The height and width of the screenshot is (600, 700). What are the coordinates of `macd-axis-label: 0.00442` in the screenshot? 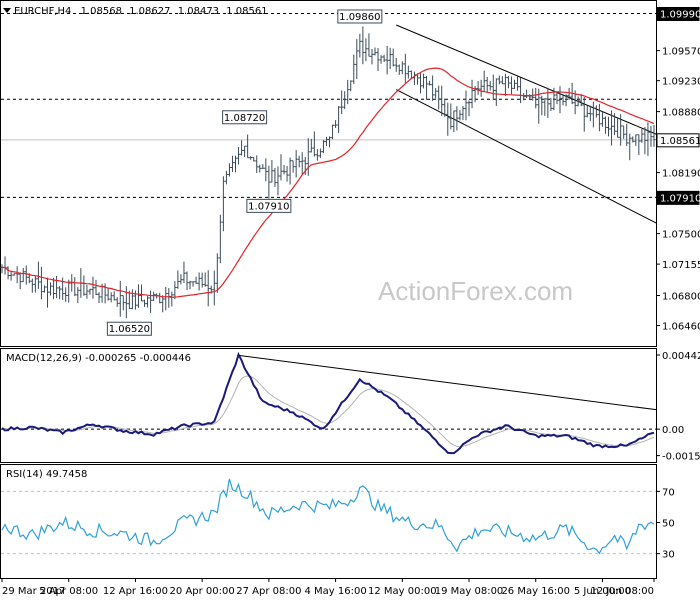 It's located at (681, 356).